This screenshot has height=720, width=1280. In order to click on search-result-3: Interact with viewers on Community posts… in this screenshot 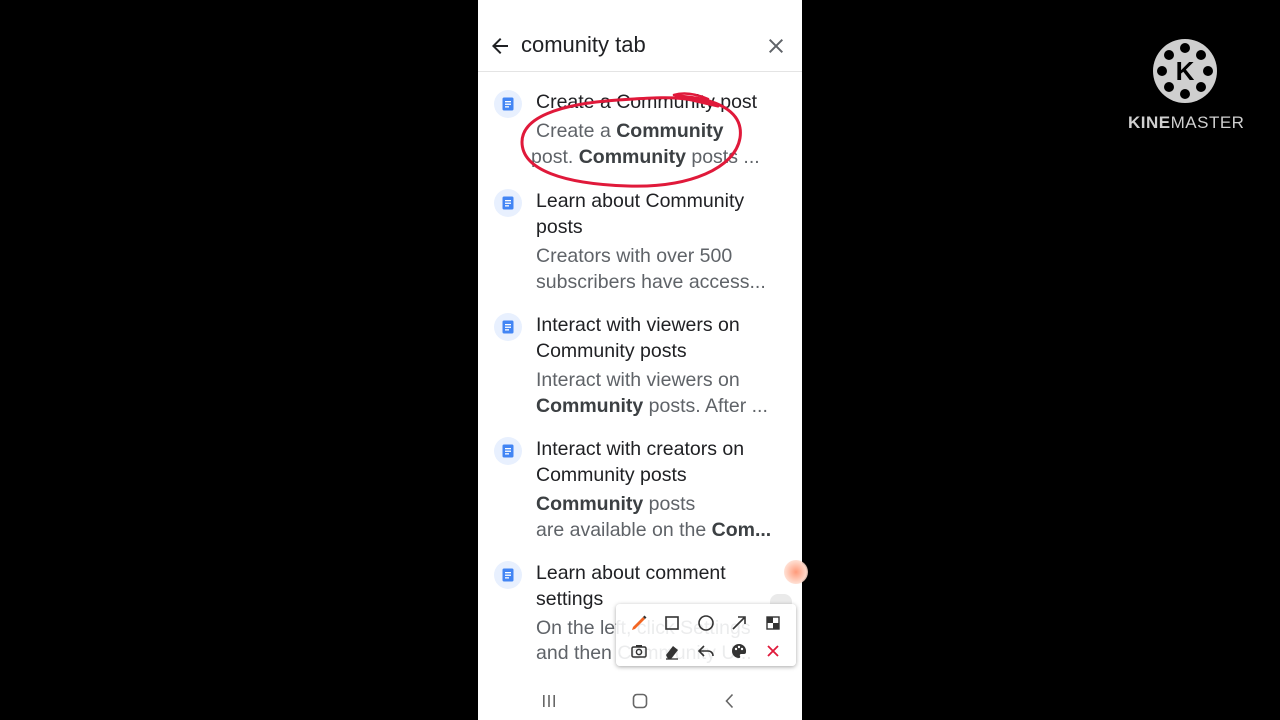, I will do `click(640, 369)`.